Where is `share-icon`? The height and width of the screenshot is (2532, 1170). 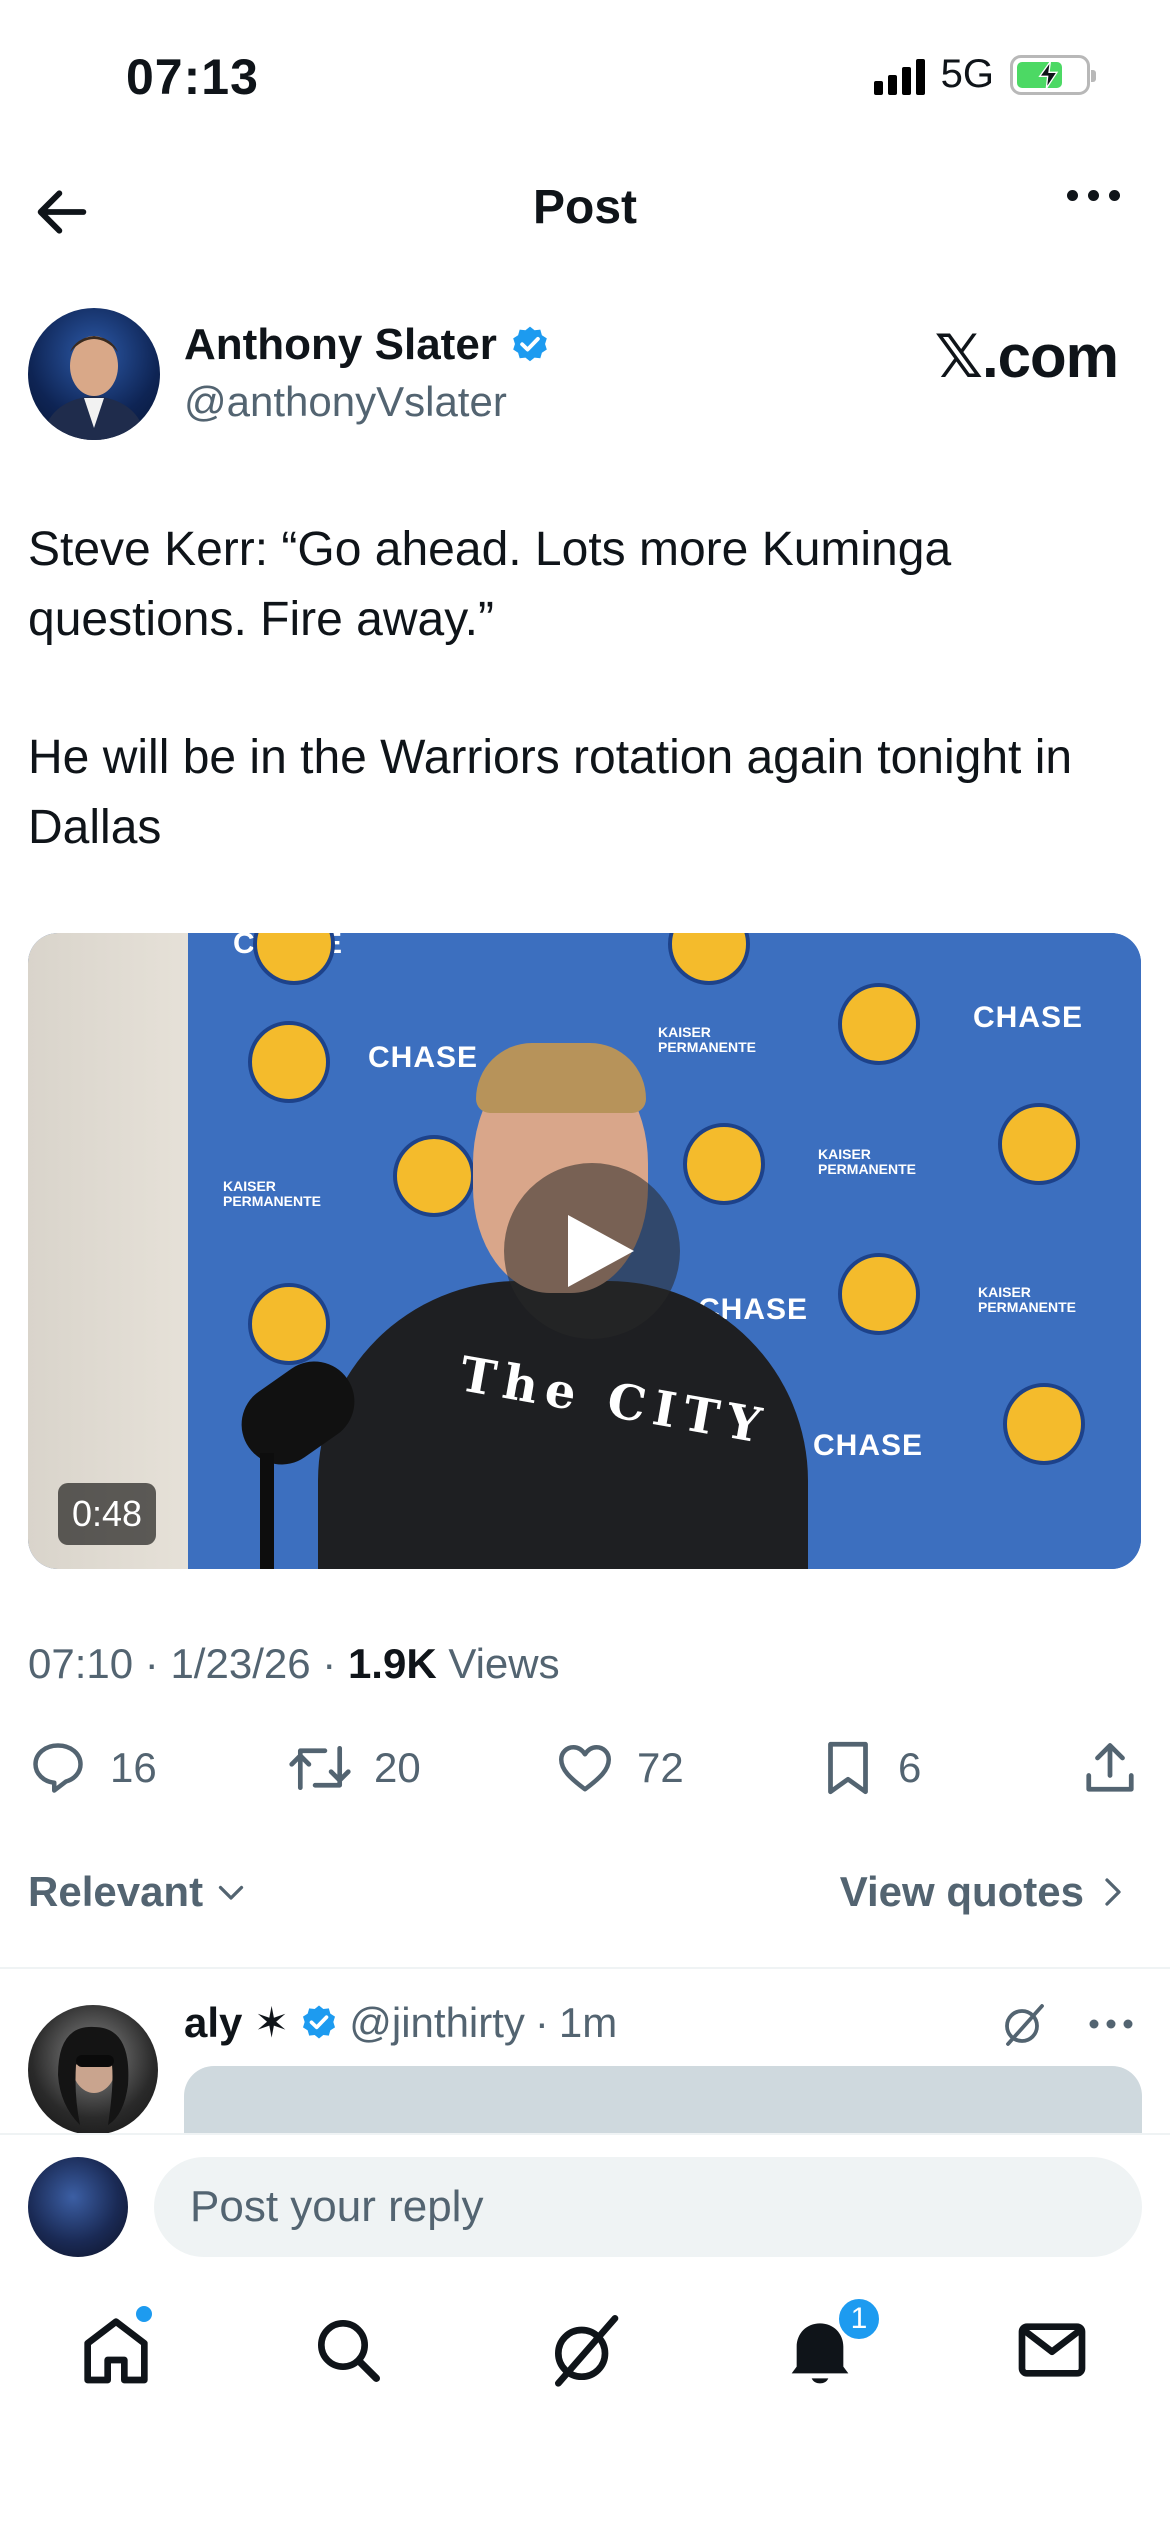
share-icon is located at coordinates (1110, 1767).